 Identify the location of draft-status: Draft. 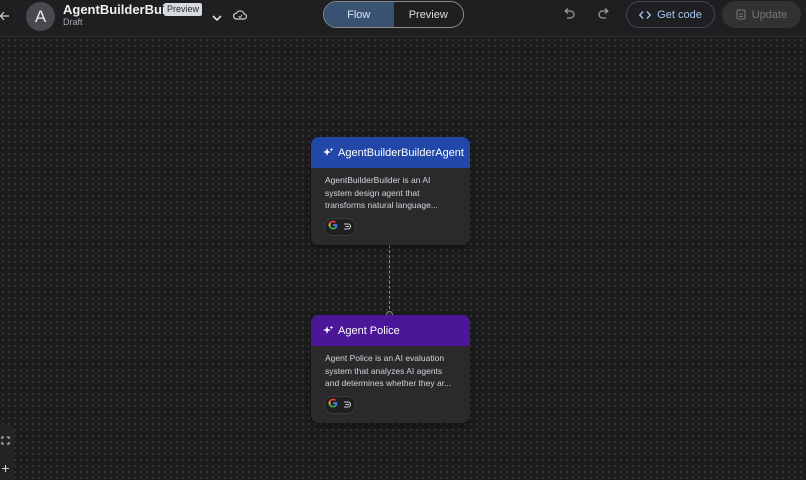
(73, 22).